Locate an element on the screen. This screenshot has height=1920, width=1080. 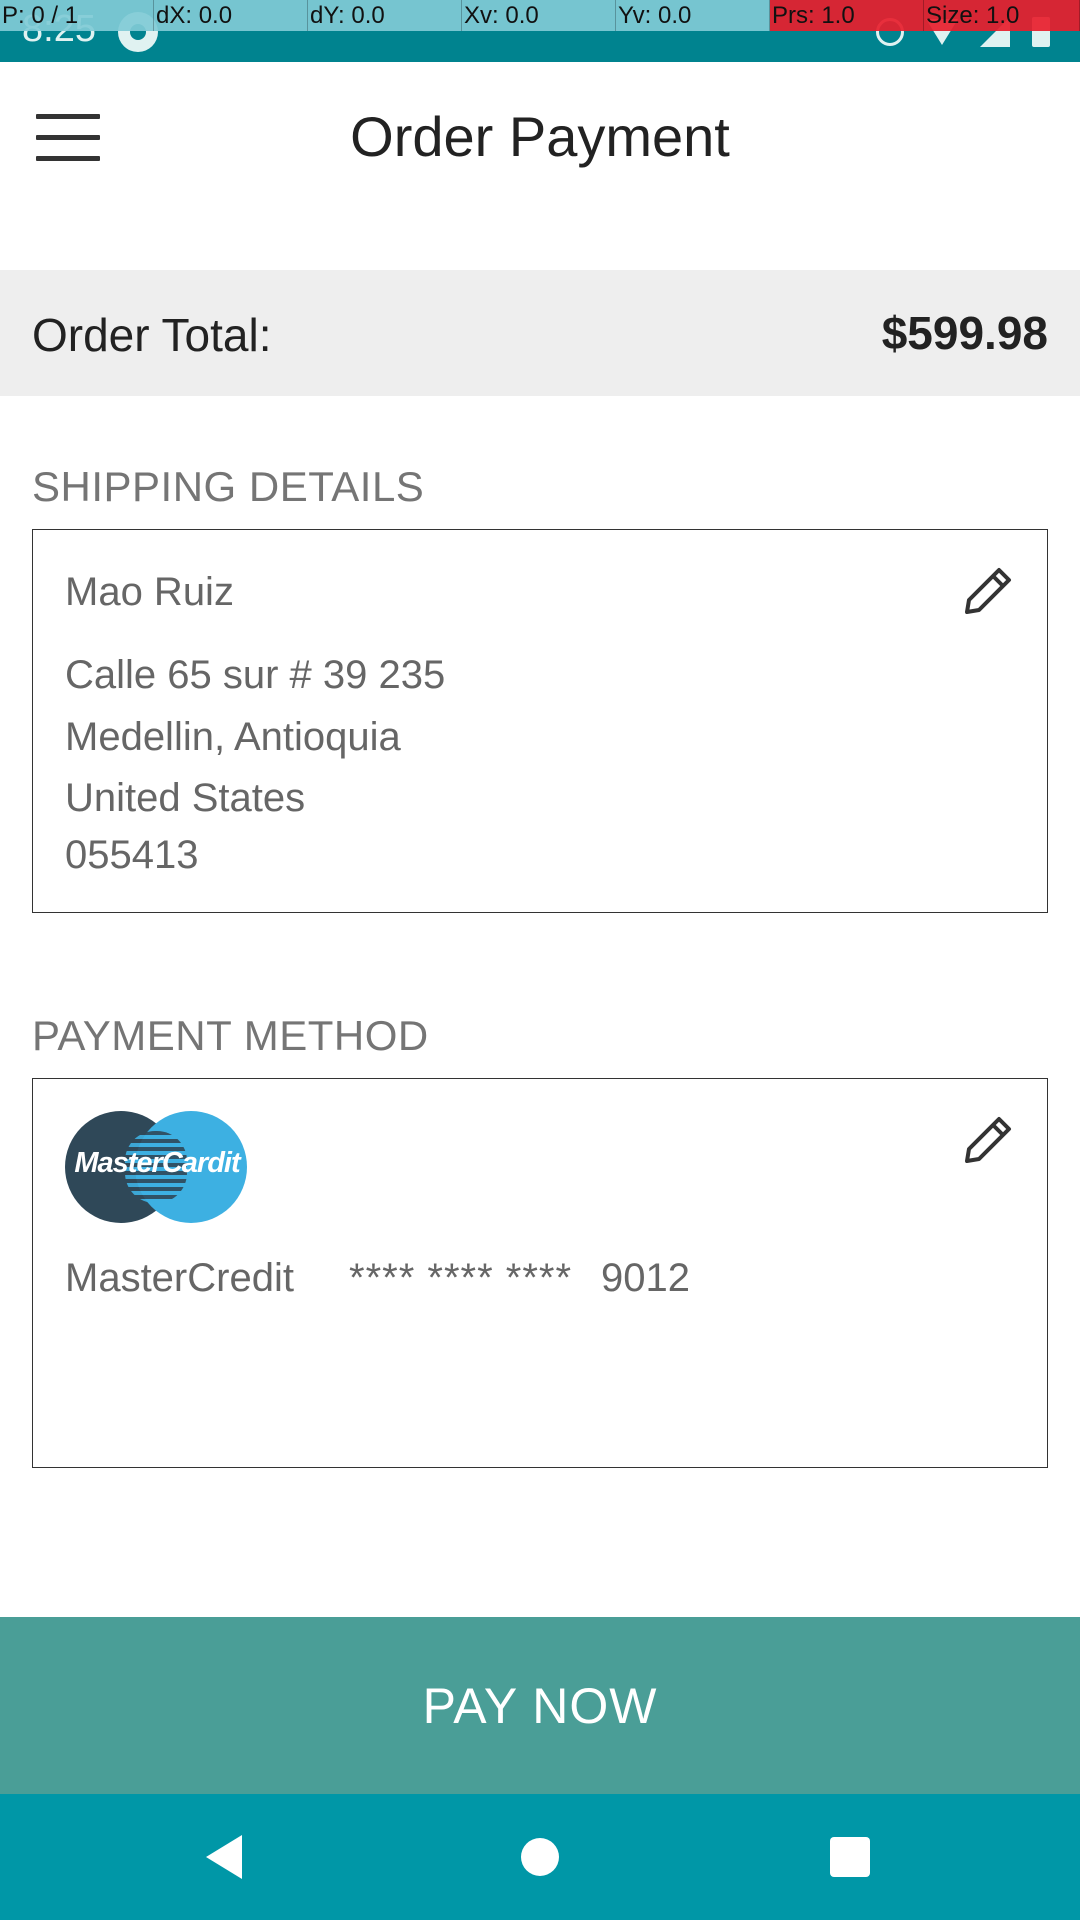
app-bar: Order Payment is located at coordinates (540, 137).